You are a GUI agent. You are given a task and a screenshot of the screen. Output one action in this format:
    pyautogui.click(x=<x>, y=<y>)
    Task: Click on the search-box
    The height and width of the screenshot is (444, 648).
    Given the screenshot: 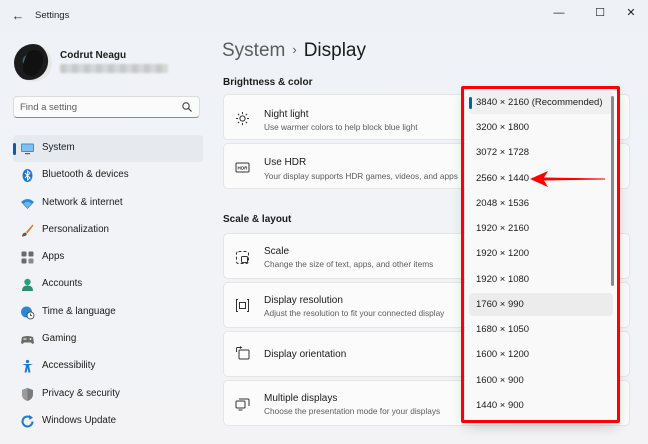 What is the action you would take?
    pyautogui.click(x=106, y=107)
    